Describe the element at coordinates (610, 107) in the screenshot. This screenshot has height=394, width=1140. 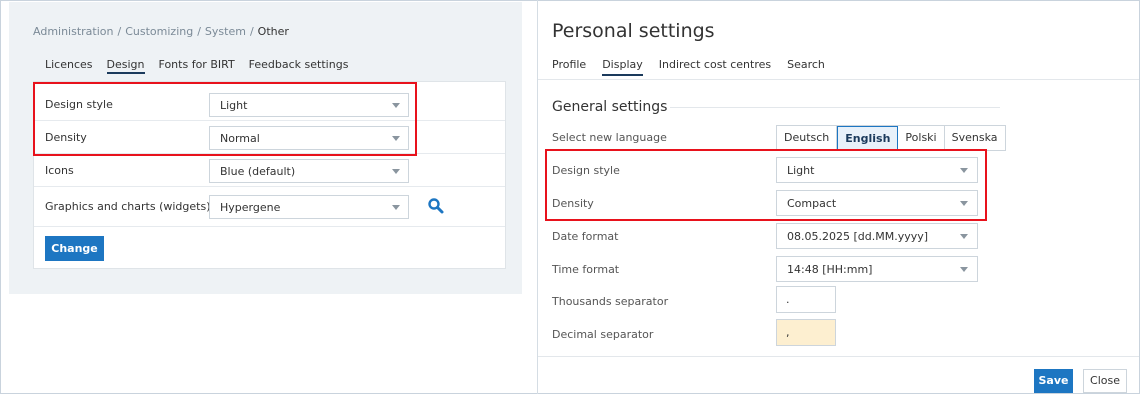
I see `section-title: General settings` at that location.